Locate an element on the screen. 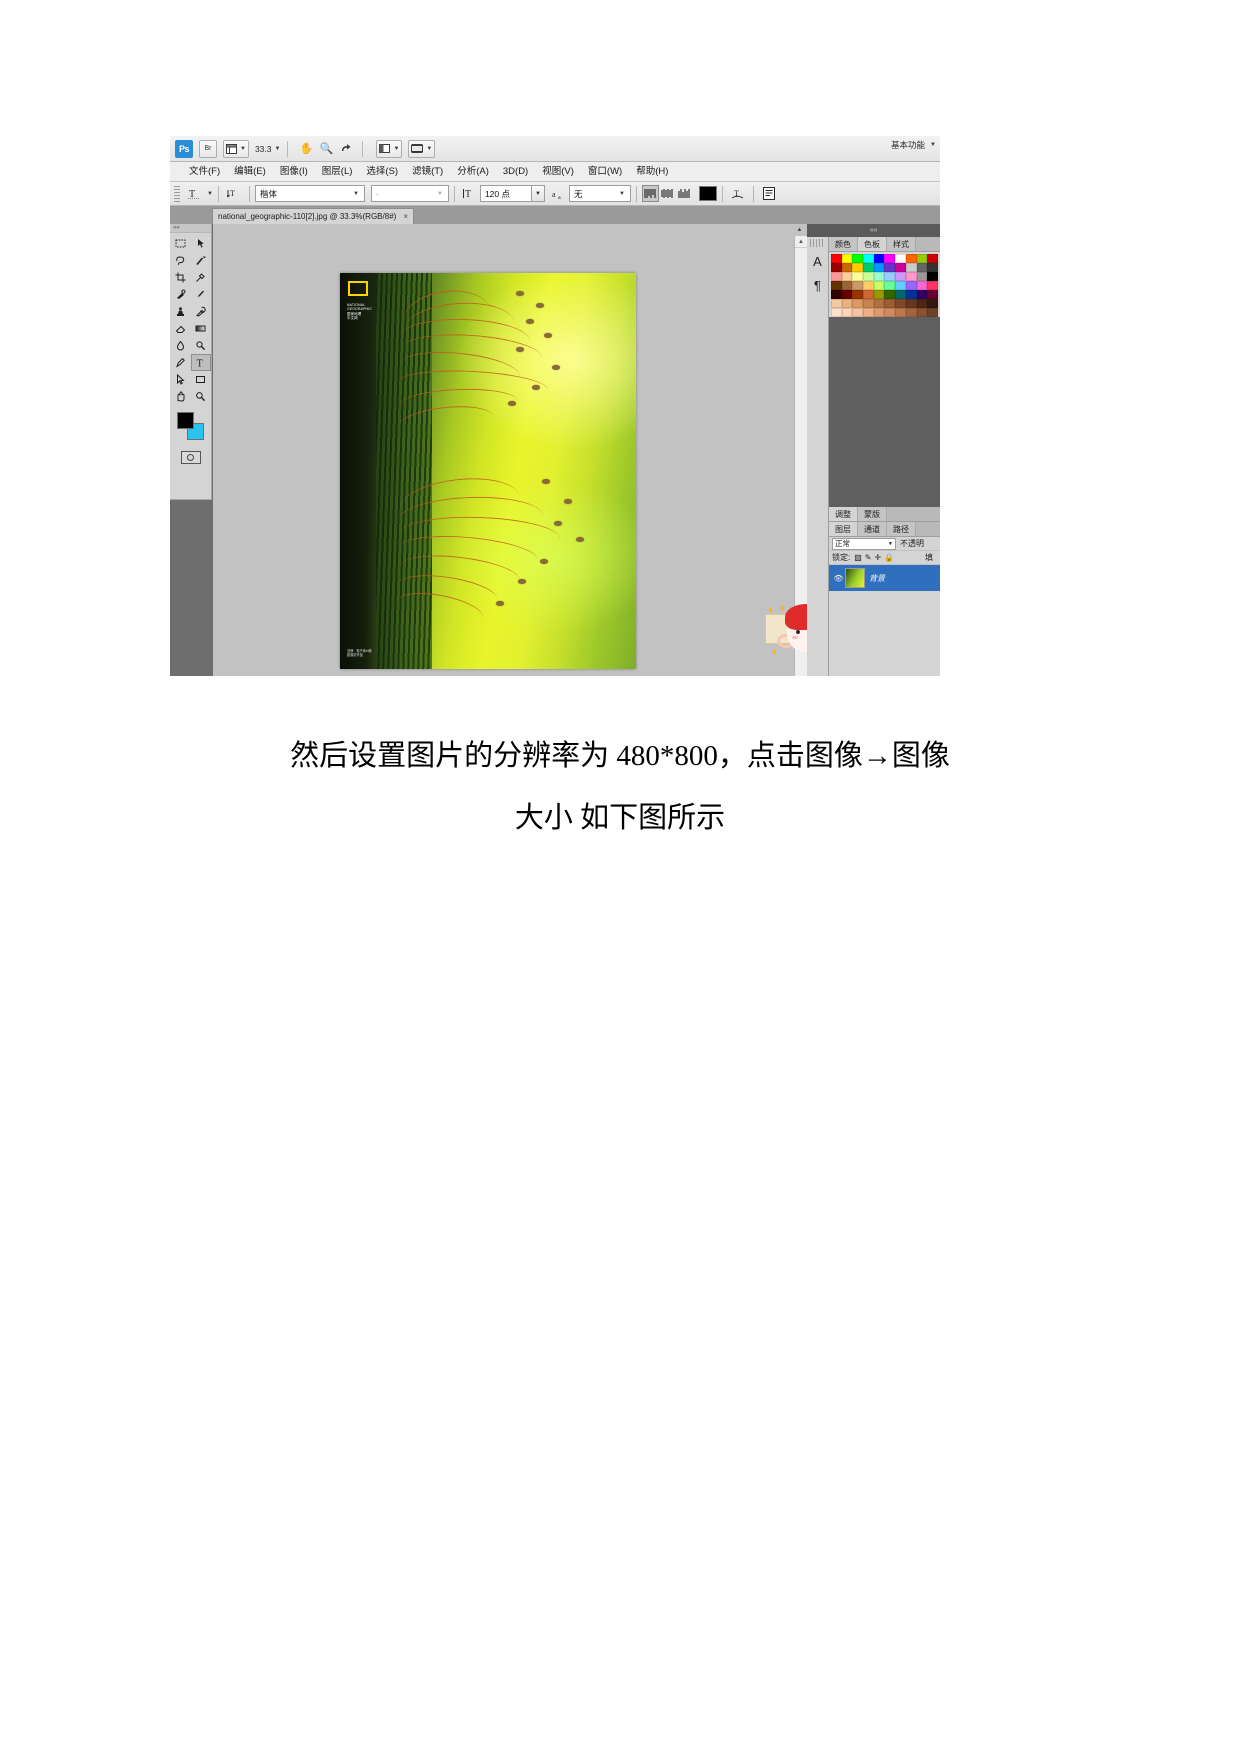  swatches-grid is located at coordinates (884, 284).